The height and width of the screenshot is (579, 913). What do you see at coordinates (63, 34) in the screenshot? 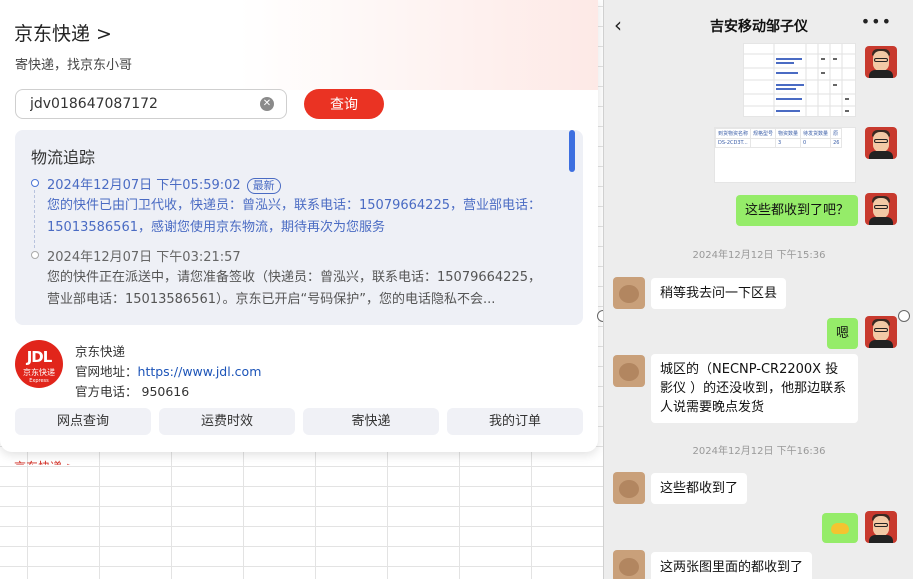
I see `card-title: 京东快递 >` at bounding box center [63, 34].